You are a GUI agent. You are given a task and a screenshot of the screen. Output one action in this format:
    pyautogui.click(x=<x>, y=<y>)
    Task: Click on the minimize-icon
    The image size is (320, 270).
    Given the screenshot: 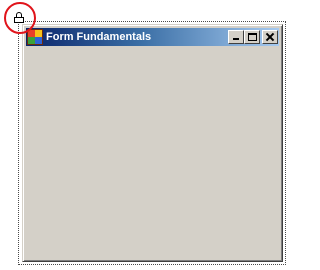 What is the action you would take?
    pyautogui.click(x=236, y=39)
    